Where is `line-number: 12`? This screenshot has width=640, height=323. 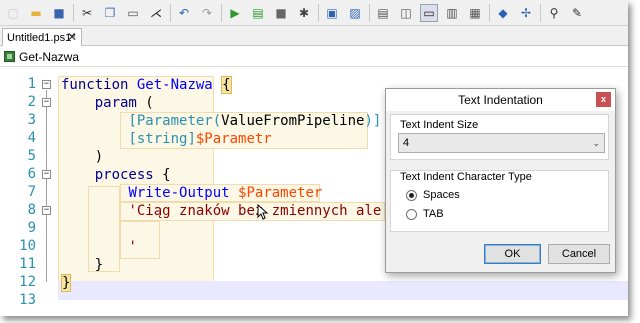
line-number: 12 is located at coordinates (27, 282).